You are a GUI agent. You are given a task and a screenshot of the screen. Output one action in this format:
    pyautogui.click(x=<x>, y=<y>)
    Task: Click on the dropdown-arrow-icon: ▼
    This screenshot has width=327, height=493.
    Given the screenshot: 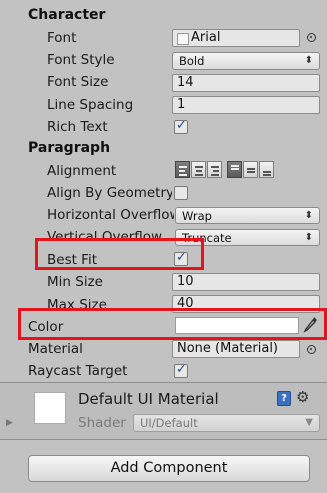 What is the action you would take?
    pyautogui.click(x=309, y=422)
    